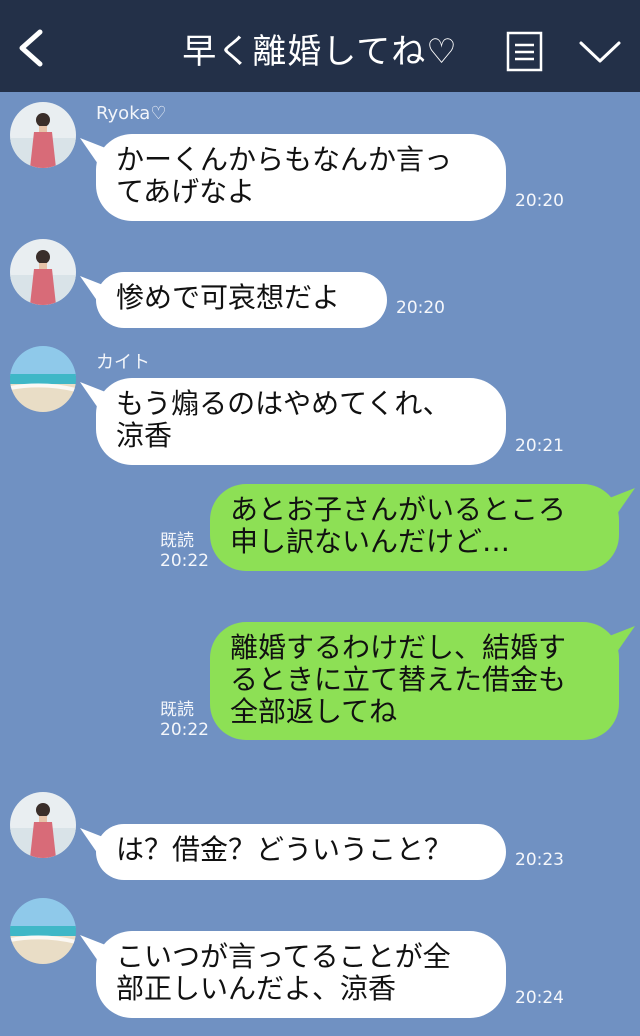  I want to click on chat-title: 早く離婚してね♡, so click(320, 52).